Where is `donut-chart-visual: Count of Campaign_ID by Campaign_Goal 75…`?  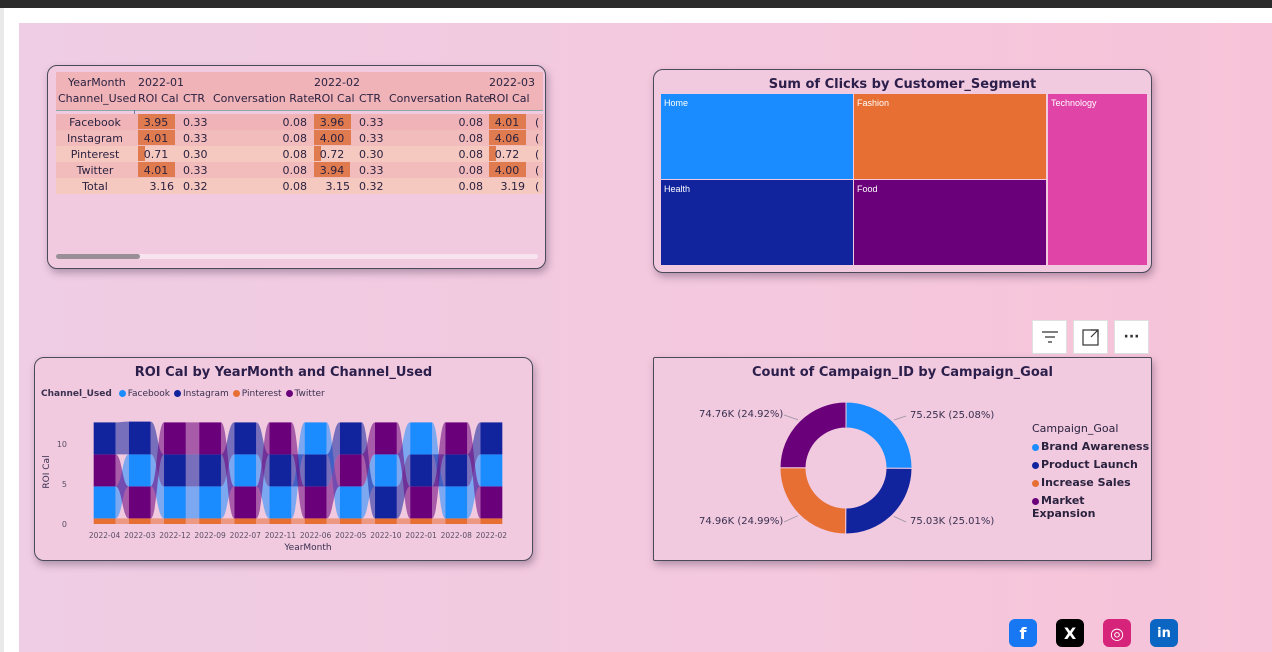
donut-chart-visual: Count of Campaign_ID by Campaign_Goal 75… is located at coordinates (902, 459).